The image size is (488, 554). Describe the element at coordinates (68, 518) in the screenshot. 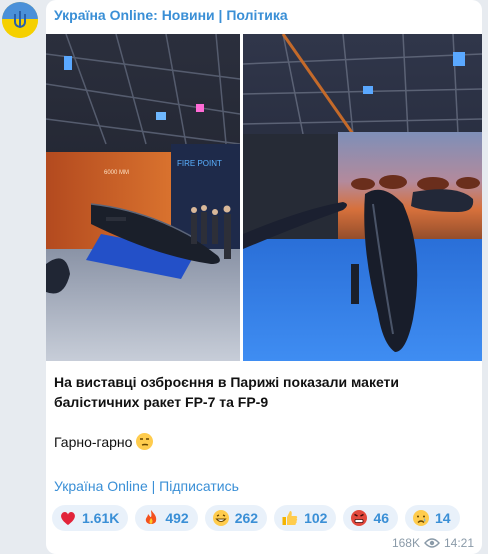

I see `heart-icon` at that location.